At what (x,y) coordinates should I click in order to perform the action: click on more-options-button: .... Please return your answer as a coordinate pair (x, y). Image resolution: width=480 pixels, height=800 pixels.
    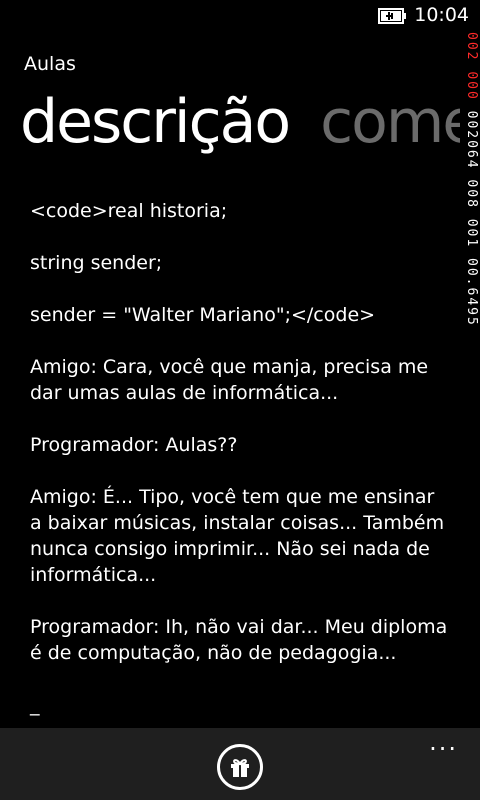
    Looking at the image, I should click on (443, 742).